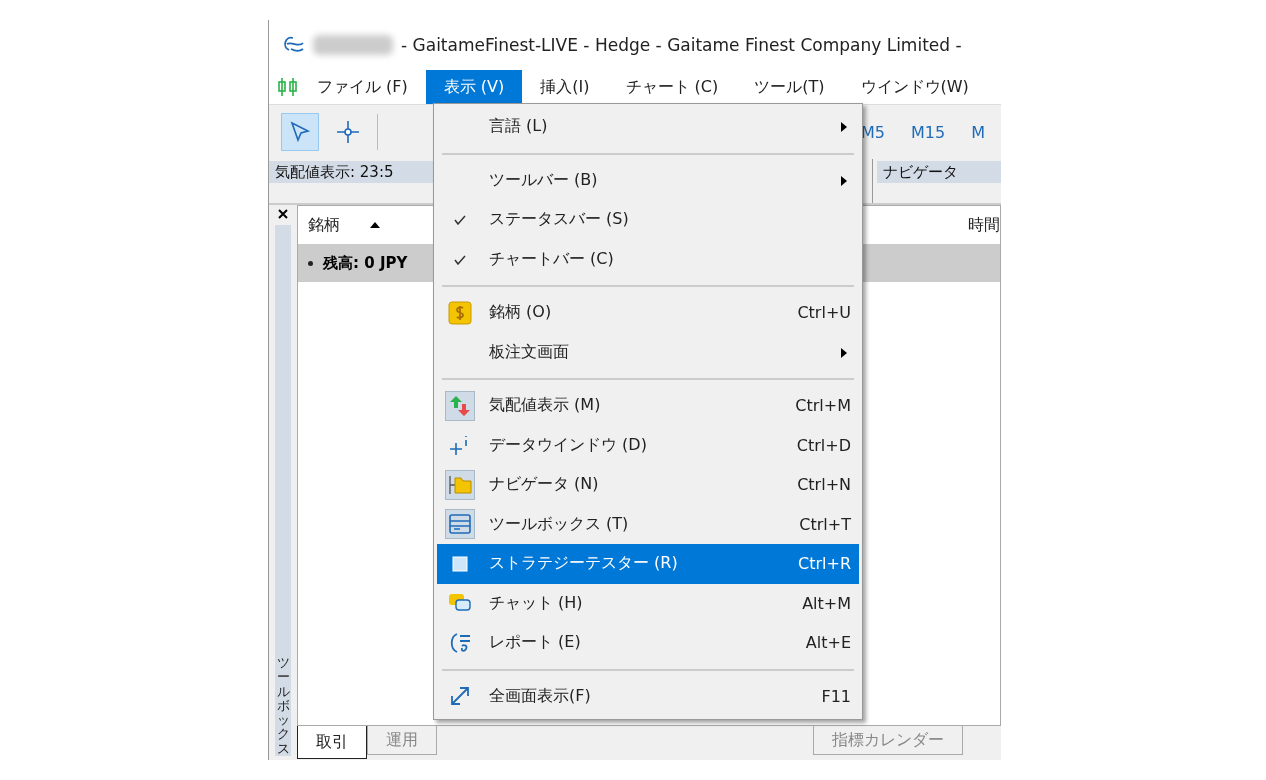 Image resolution: width=1266 pixels, height=780 pixels. What do you see at coordinates (283, 214) in the screenshot?
I see `close-icon` at bounding box center [283, 214].